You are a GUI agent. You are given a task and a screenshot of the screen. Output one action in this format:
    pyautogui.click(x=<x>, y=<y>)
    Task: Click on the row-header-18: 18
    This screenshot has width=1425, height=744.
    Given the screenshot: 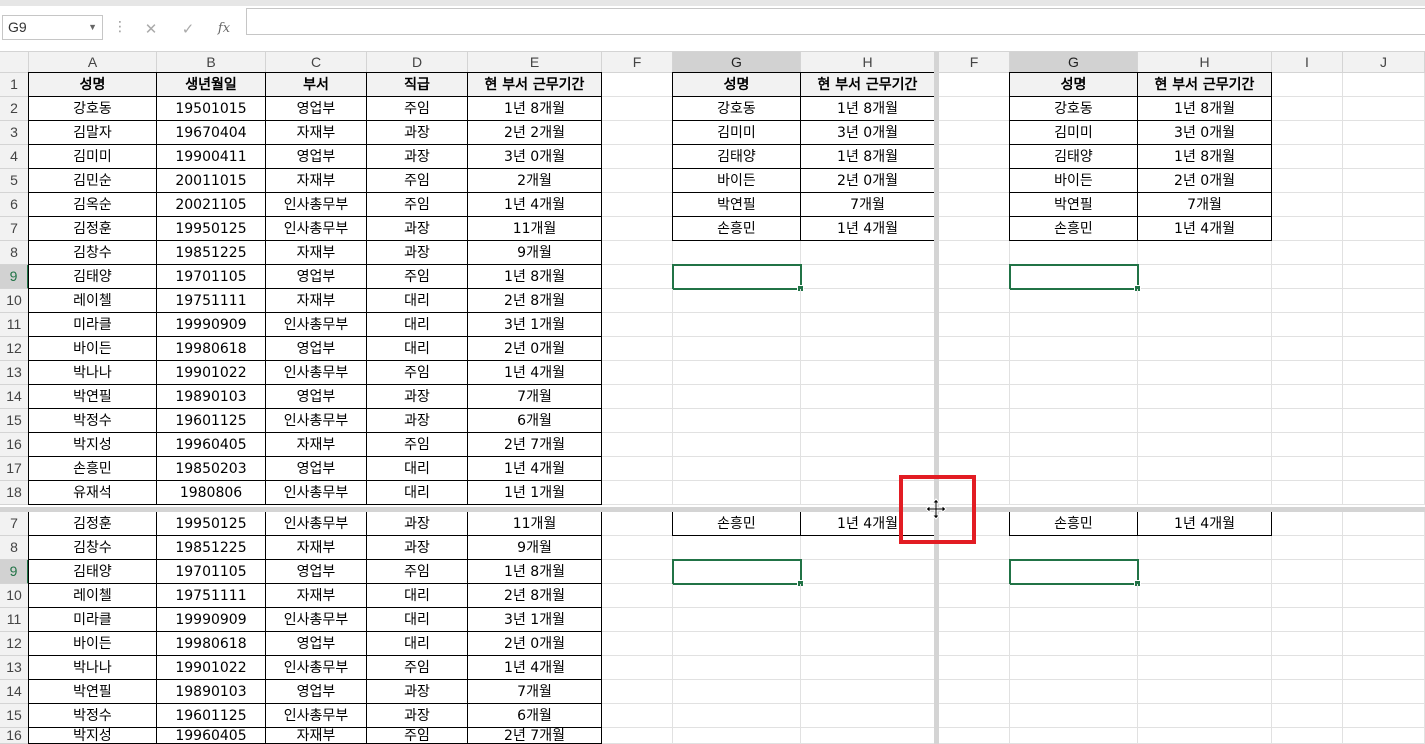 What is the action you would take?
    pyautogui.click(x=14, y=493)
    